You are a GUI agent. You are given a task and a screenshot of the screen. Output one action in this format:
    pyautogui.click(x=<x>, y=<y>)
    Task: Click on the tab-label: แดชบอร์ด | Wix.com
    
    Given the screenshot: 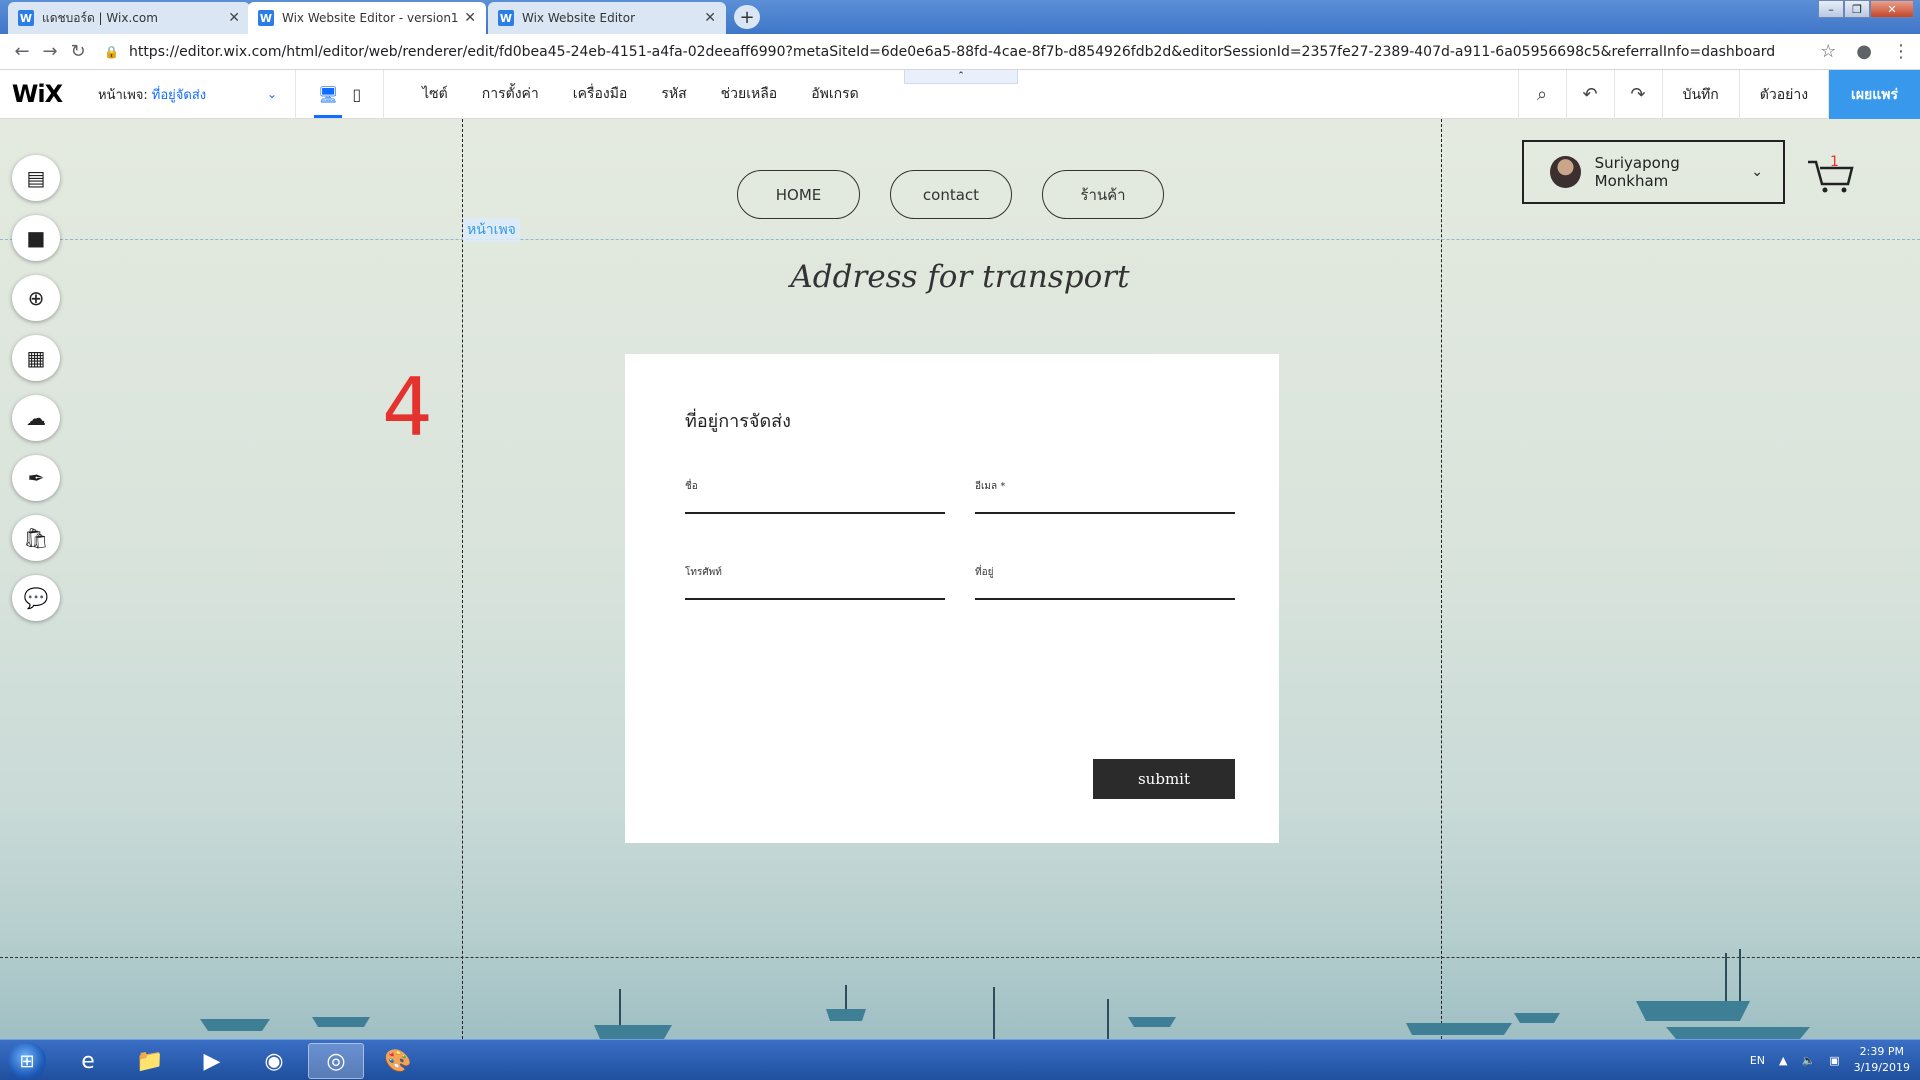 What is the action you would take?
    pyautogui.click(x=100, y=17)
    